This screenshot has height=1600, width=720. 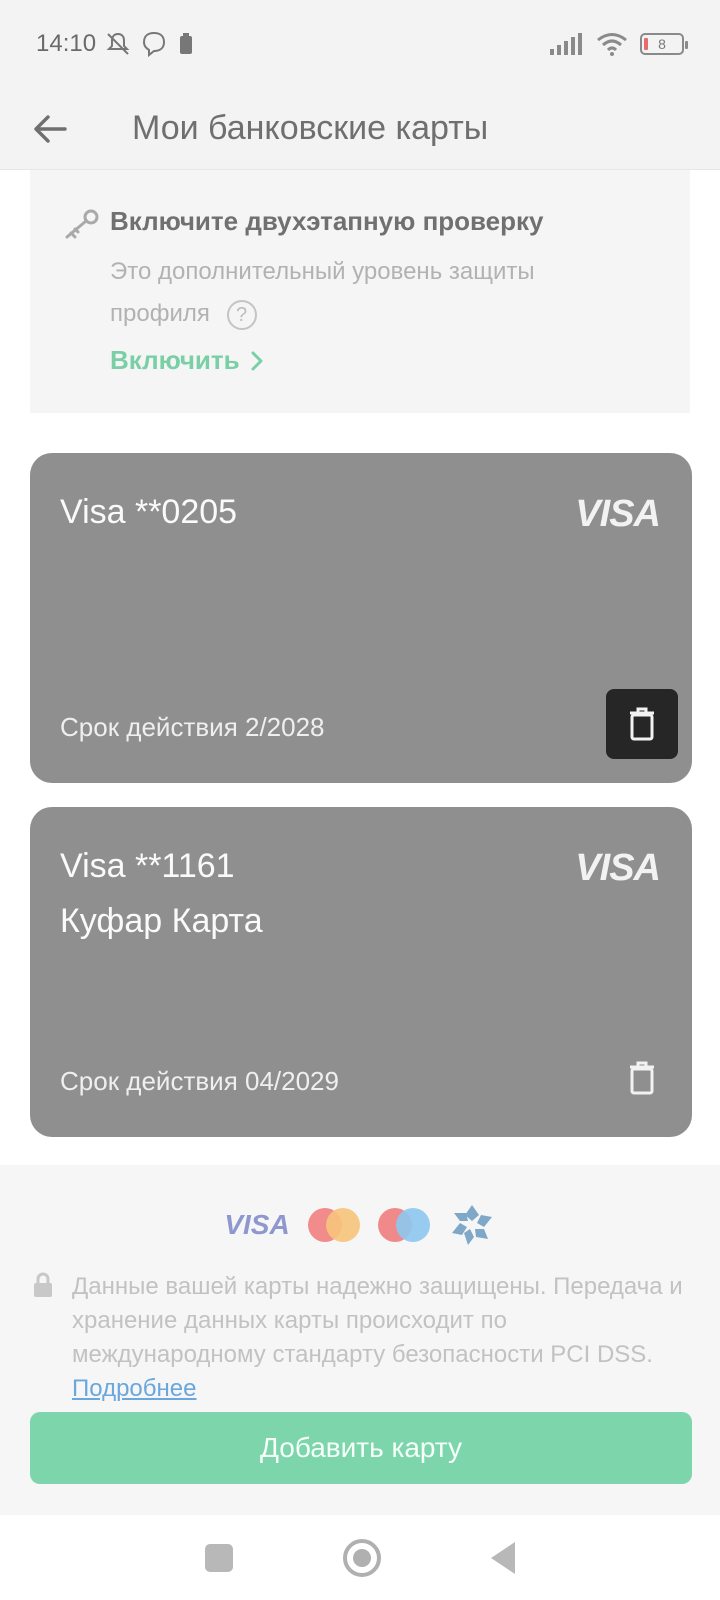 I want to click on mute-icon, so click(x=118, y=43).